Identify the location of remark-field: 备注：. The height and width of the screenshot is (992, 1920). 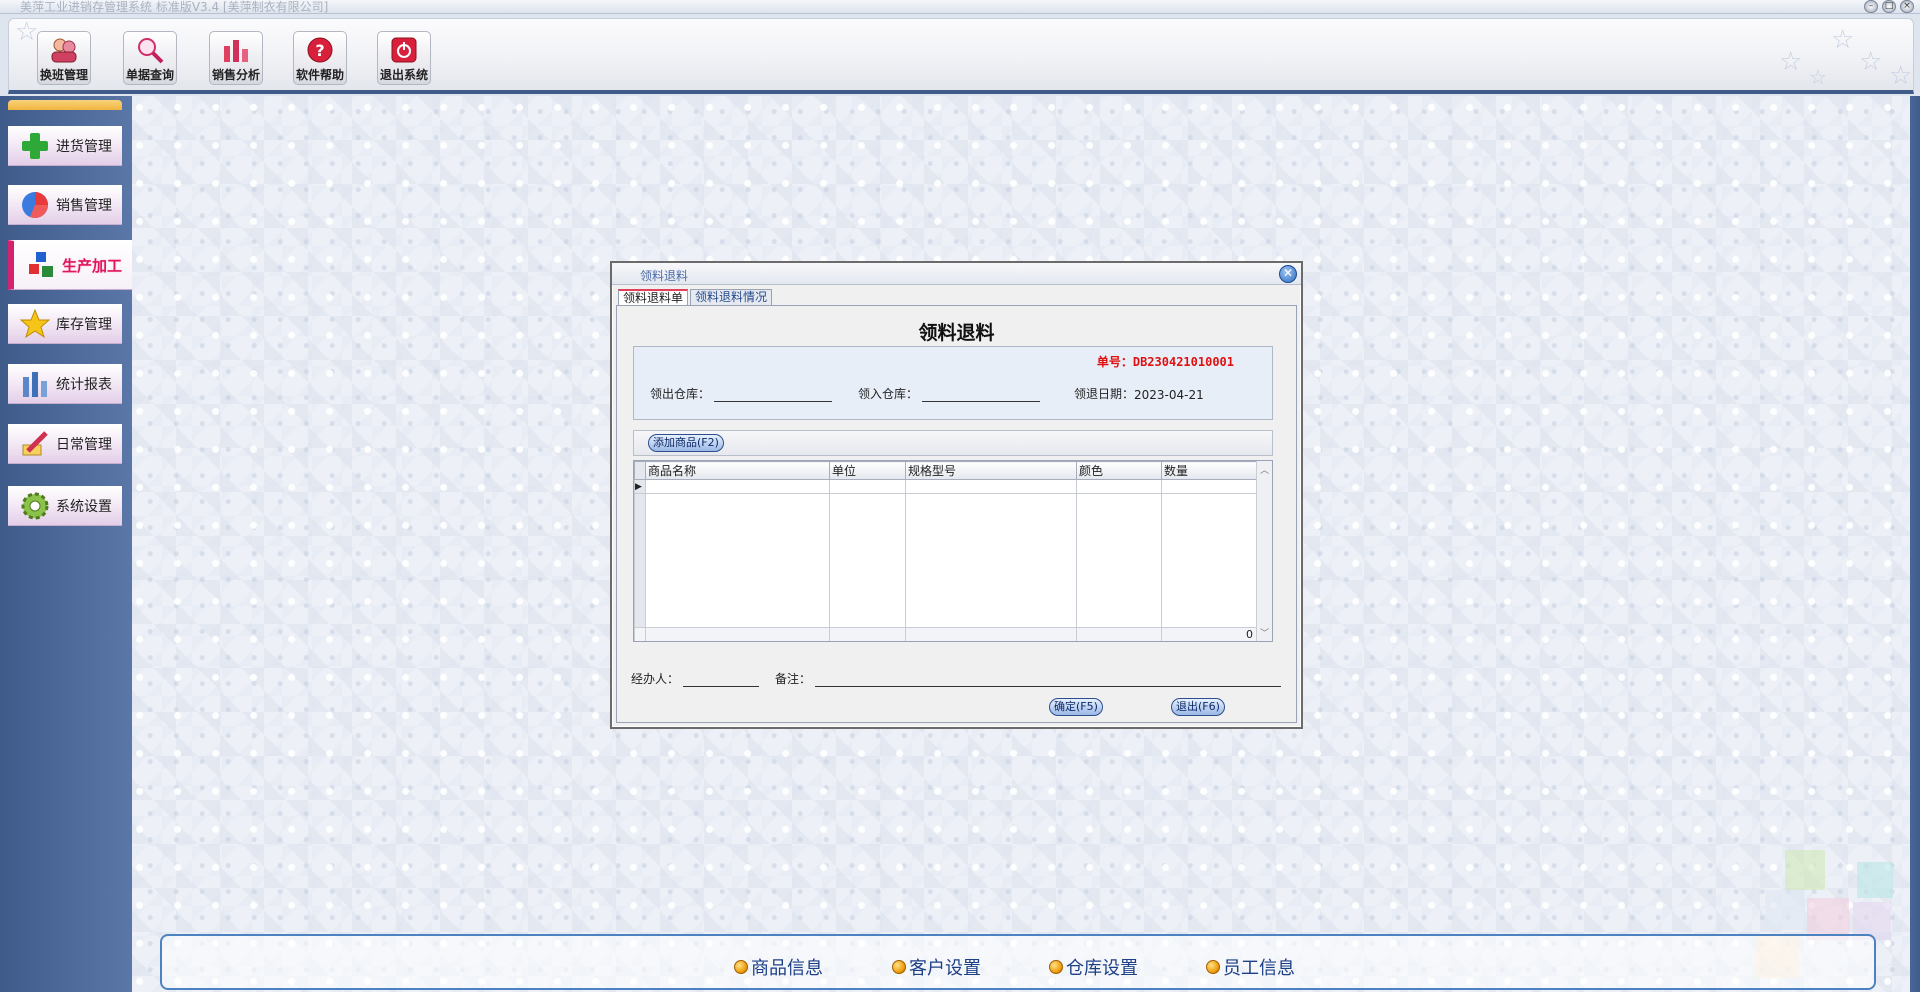
(1028, 678).